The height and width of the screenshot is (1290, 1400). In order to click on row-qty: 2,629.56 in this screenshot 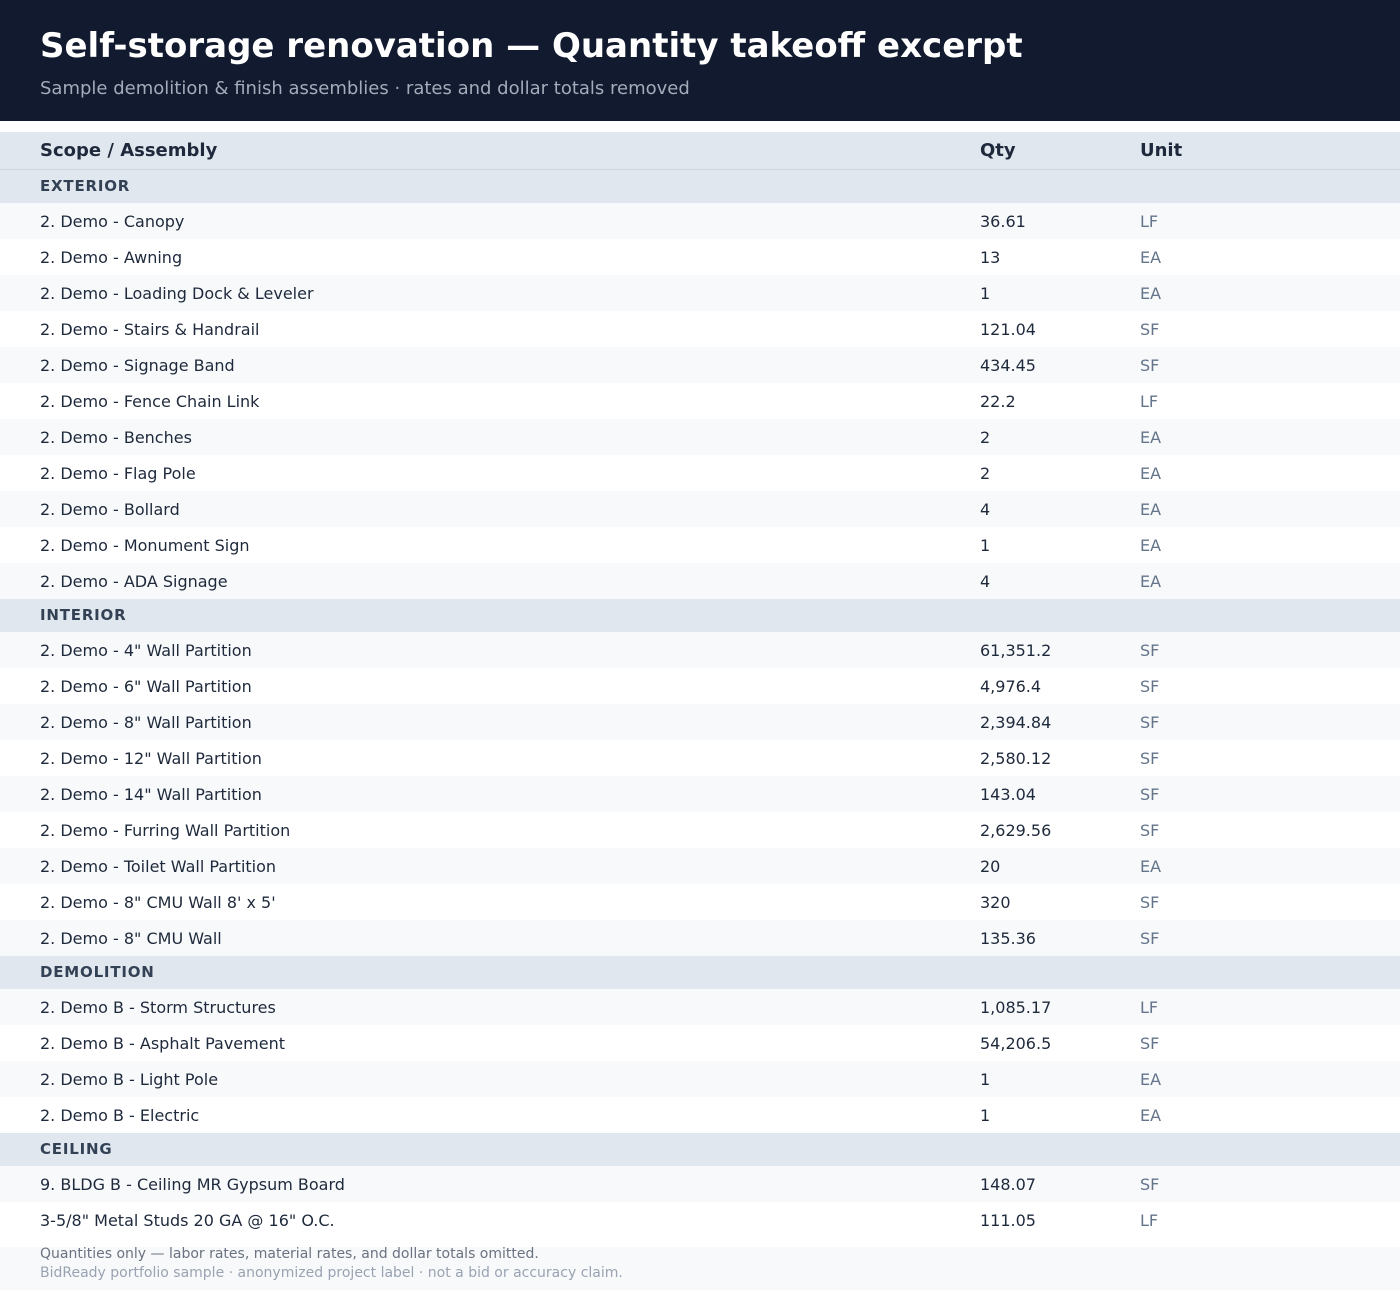, I will do `click(1016, 830)`.